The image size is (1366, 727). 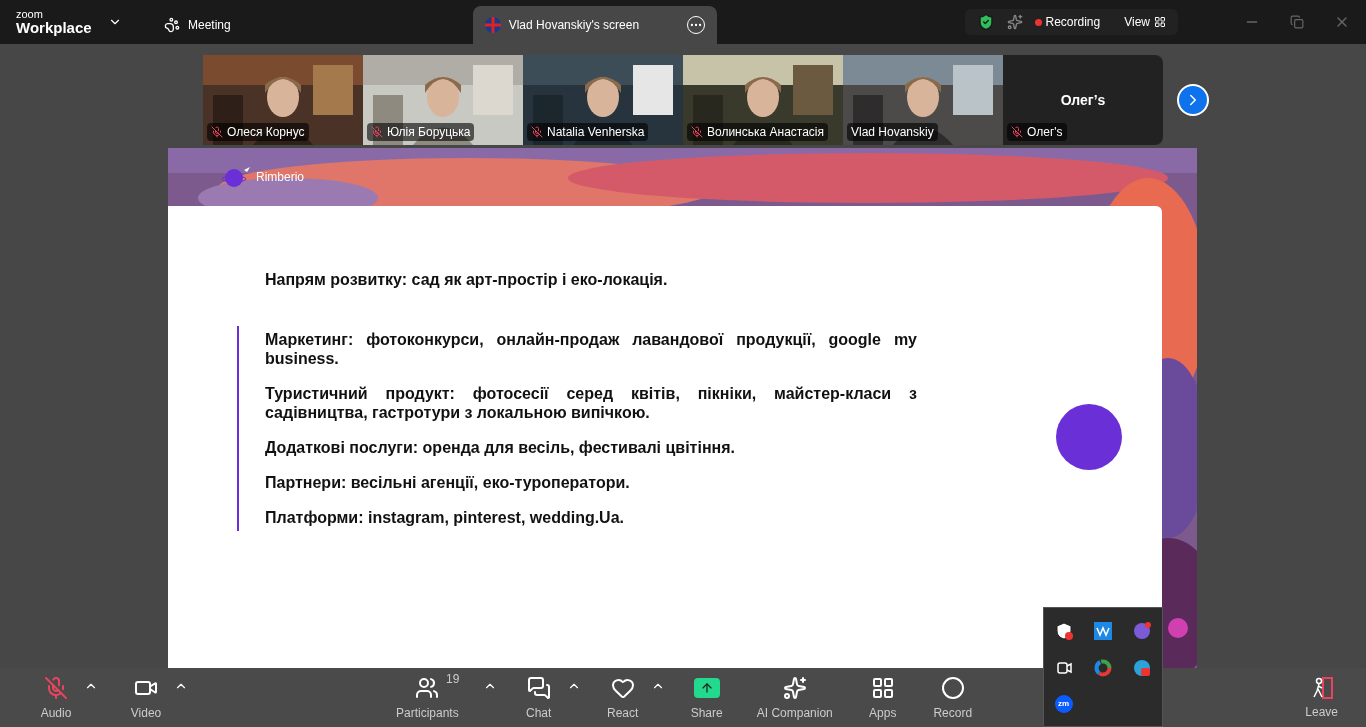 What do you see at coordinates (596, 132) in the screenshot?
I see `participant-name: Natalia Venherska` at bounding box center [596, 132].